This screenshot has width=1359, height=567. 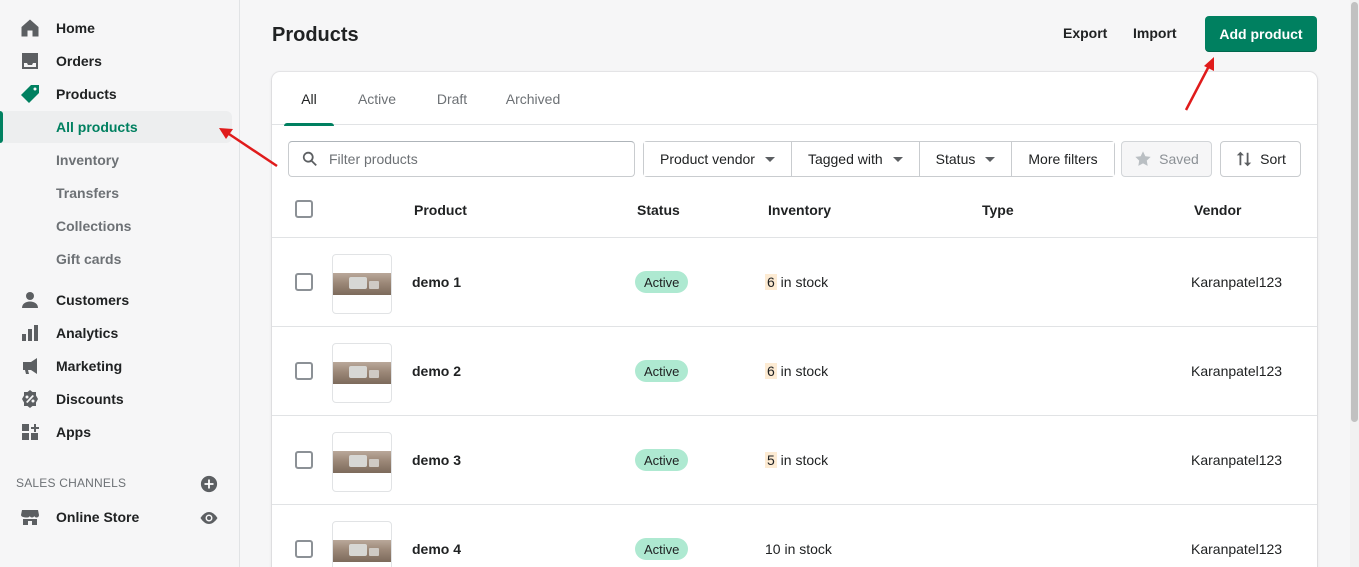 I want to click on sidebar-item-orders: Orders, so click(x=116, y=61).